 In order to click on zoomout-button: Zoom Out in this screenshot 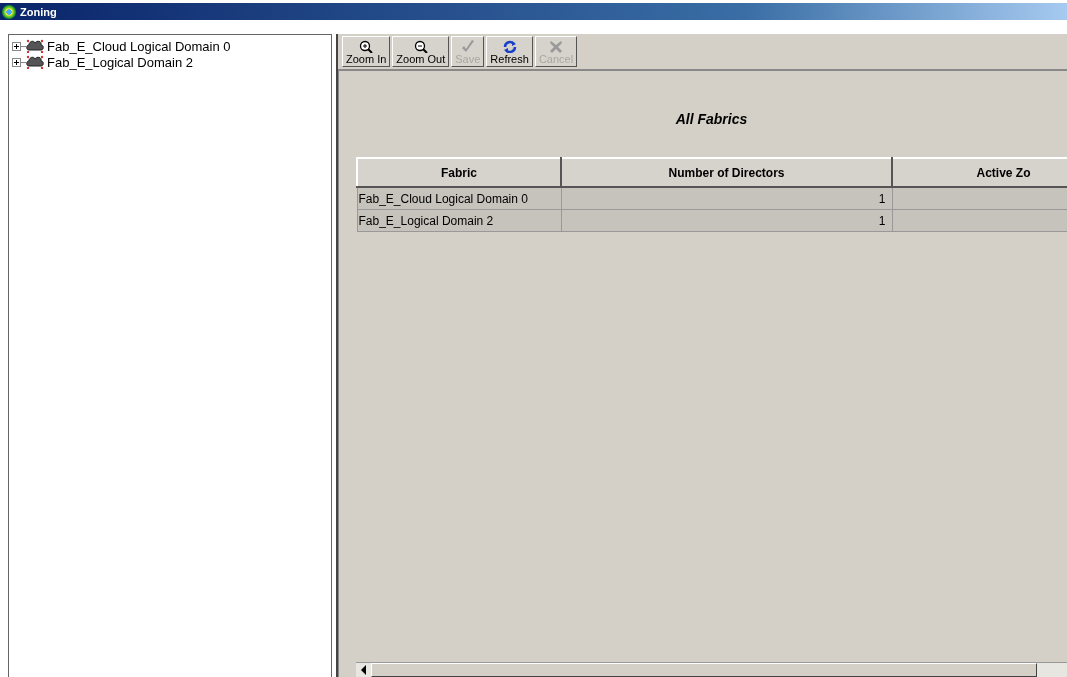, I will do `click(421, 51)`.